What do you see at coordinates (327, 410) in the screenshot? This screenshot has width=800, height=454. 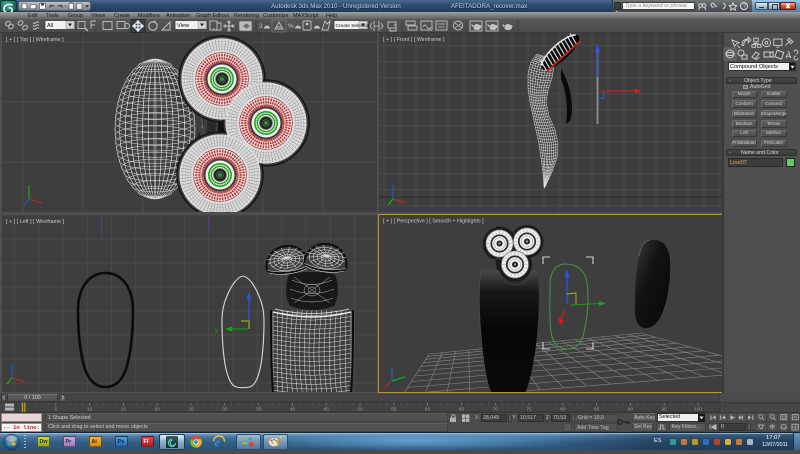 I see `svg-text: 45` at bounding box center [327, 410].